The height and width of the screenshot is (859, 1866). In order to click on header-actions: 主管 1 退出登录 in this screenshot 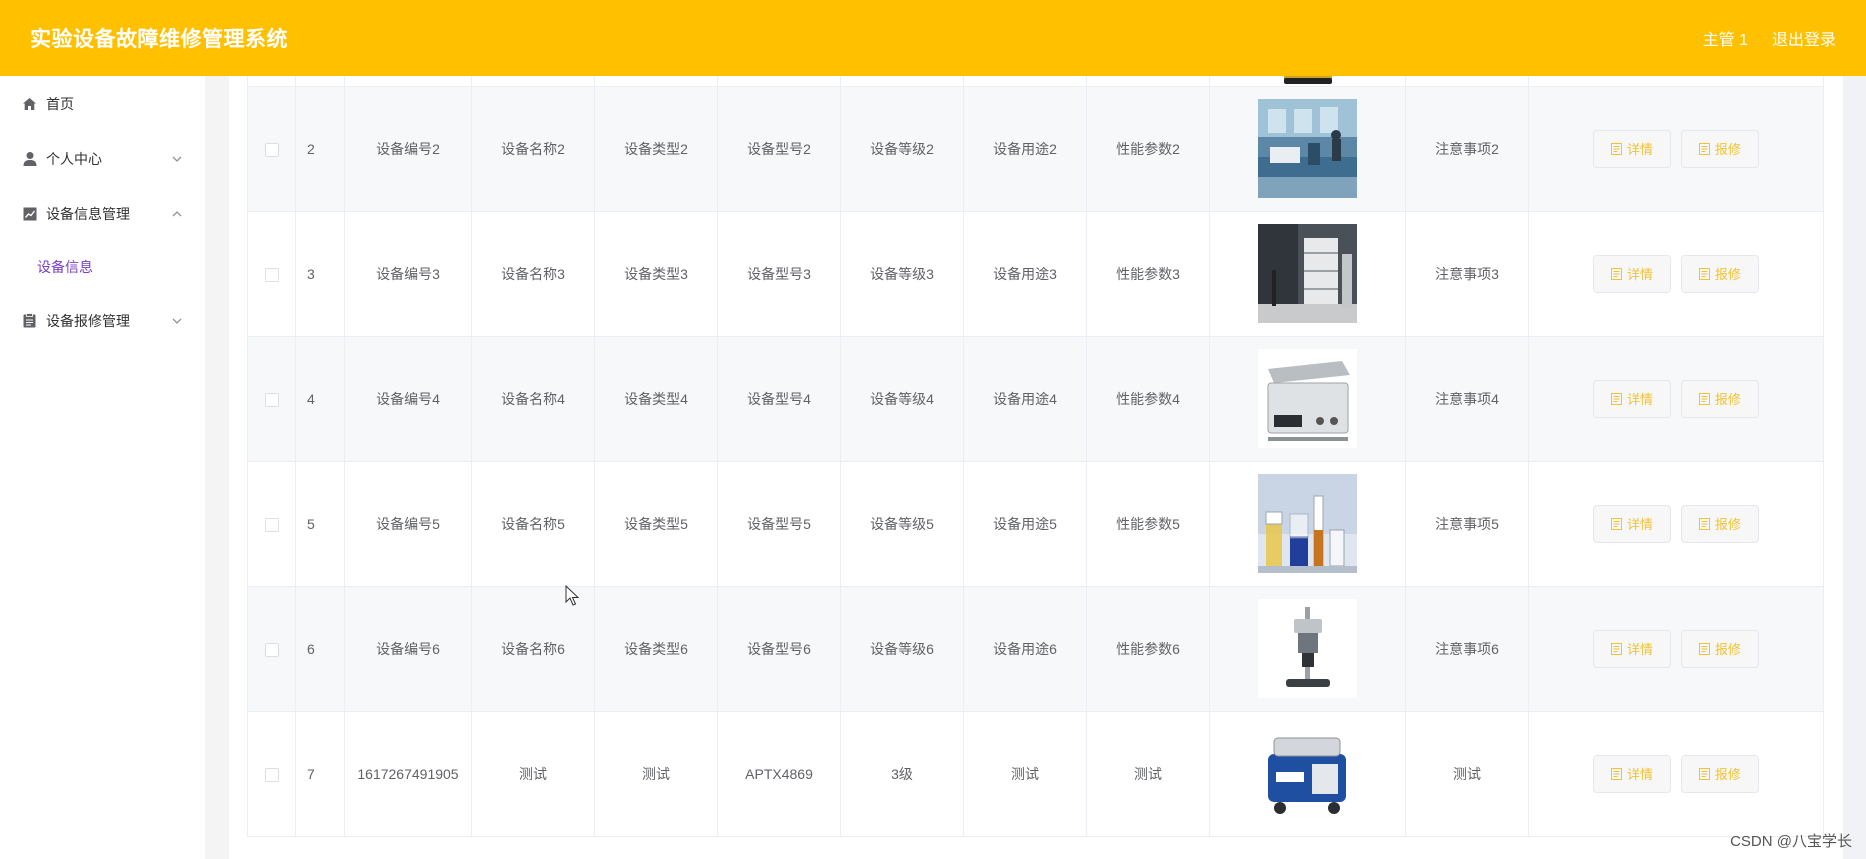, I will do `click(1769, 38)`.